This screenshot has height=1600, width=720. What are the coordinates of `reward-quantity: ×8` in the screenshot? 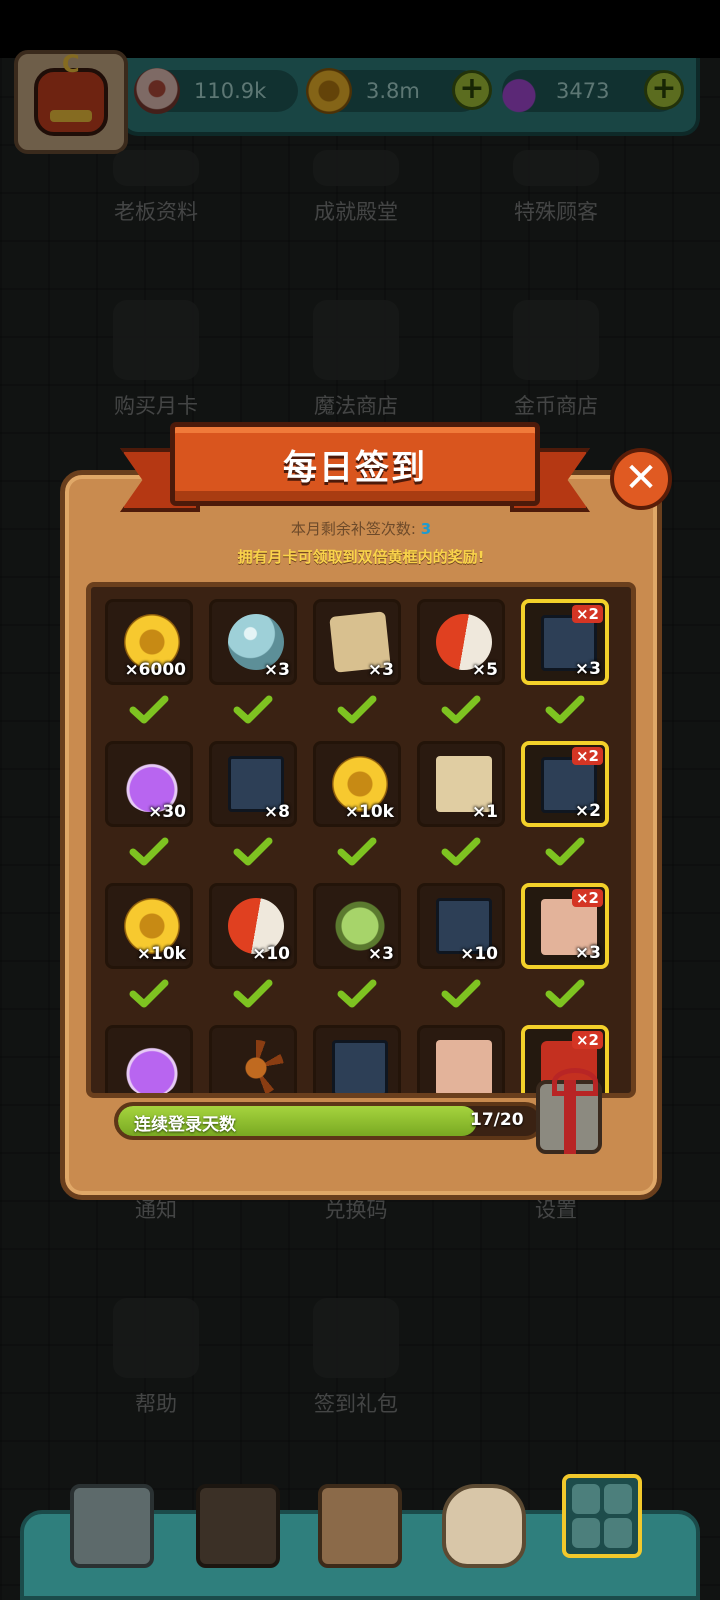 It's located at (276, 812).